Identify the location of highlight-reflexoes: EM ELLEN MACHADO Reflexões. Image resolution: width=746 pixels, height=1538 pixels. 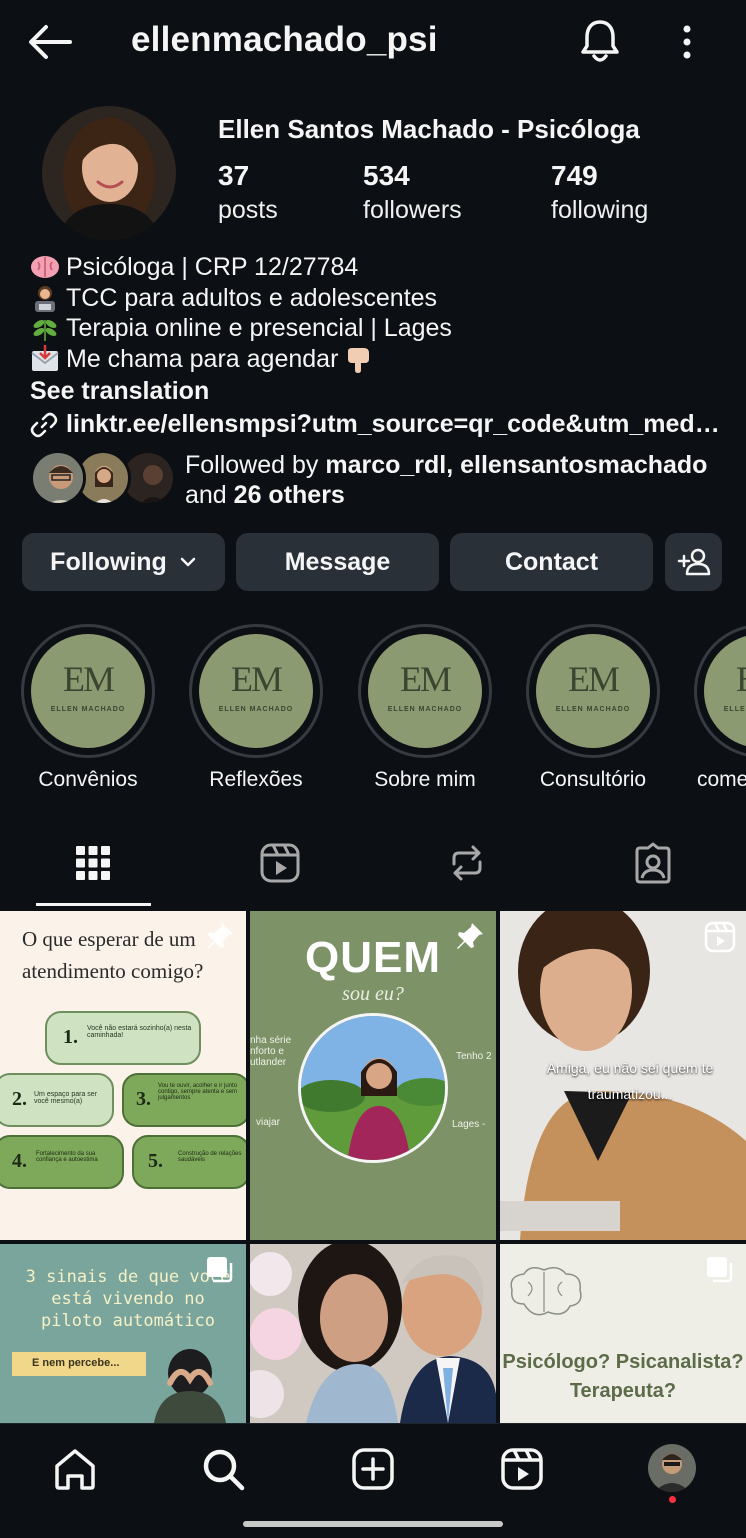
(256, 708).